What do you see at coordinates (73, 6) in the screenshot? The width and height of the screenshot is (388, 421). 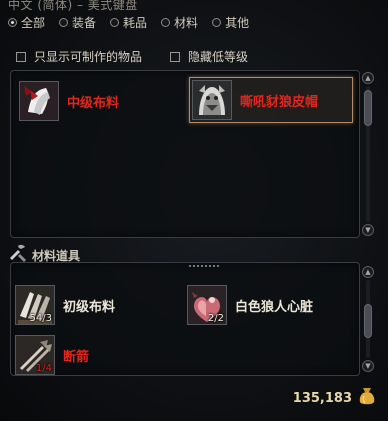 I see `ime-indicator: 中文 (简体) – 美式键盘` at bounding box center [73, 6].